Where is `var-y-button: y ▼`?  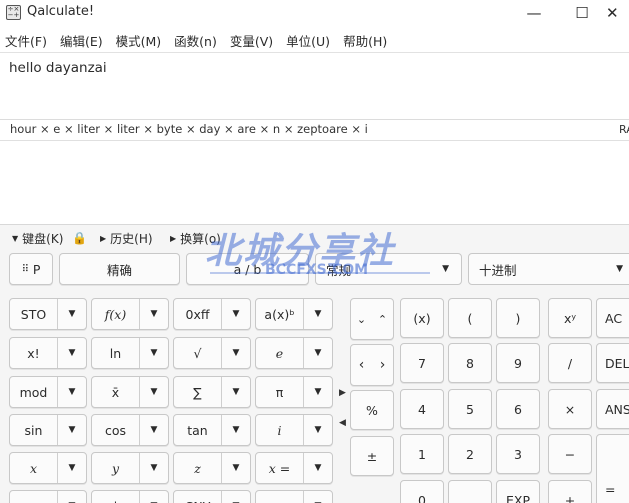 var-y-button: y ▼ is located at coordinates (130, 468).